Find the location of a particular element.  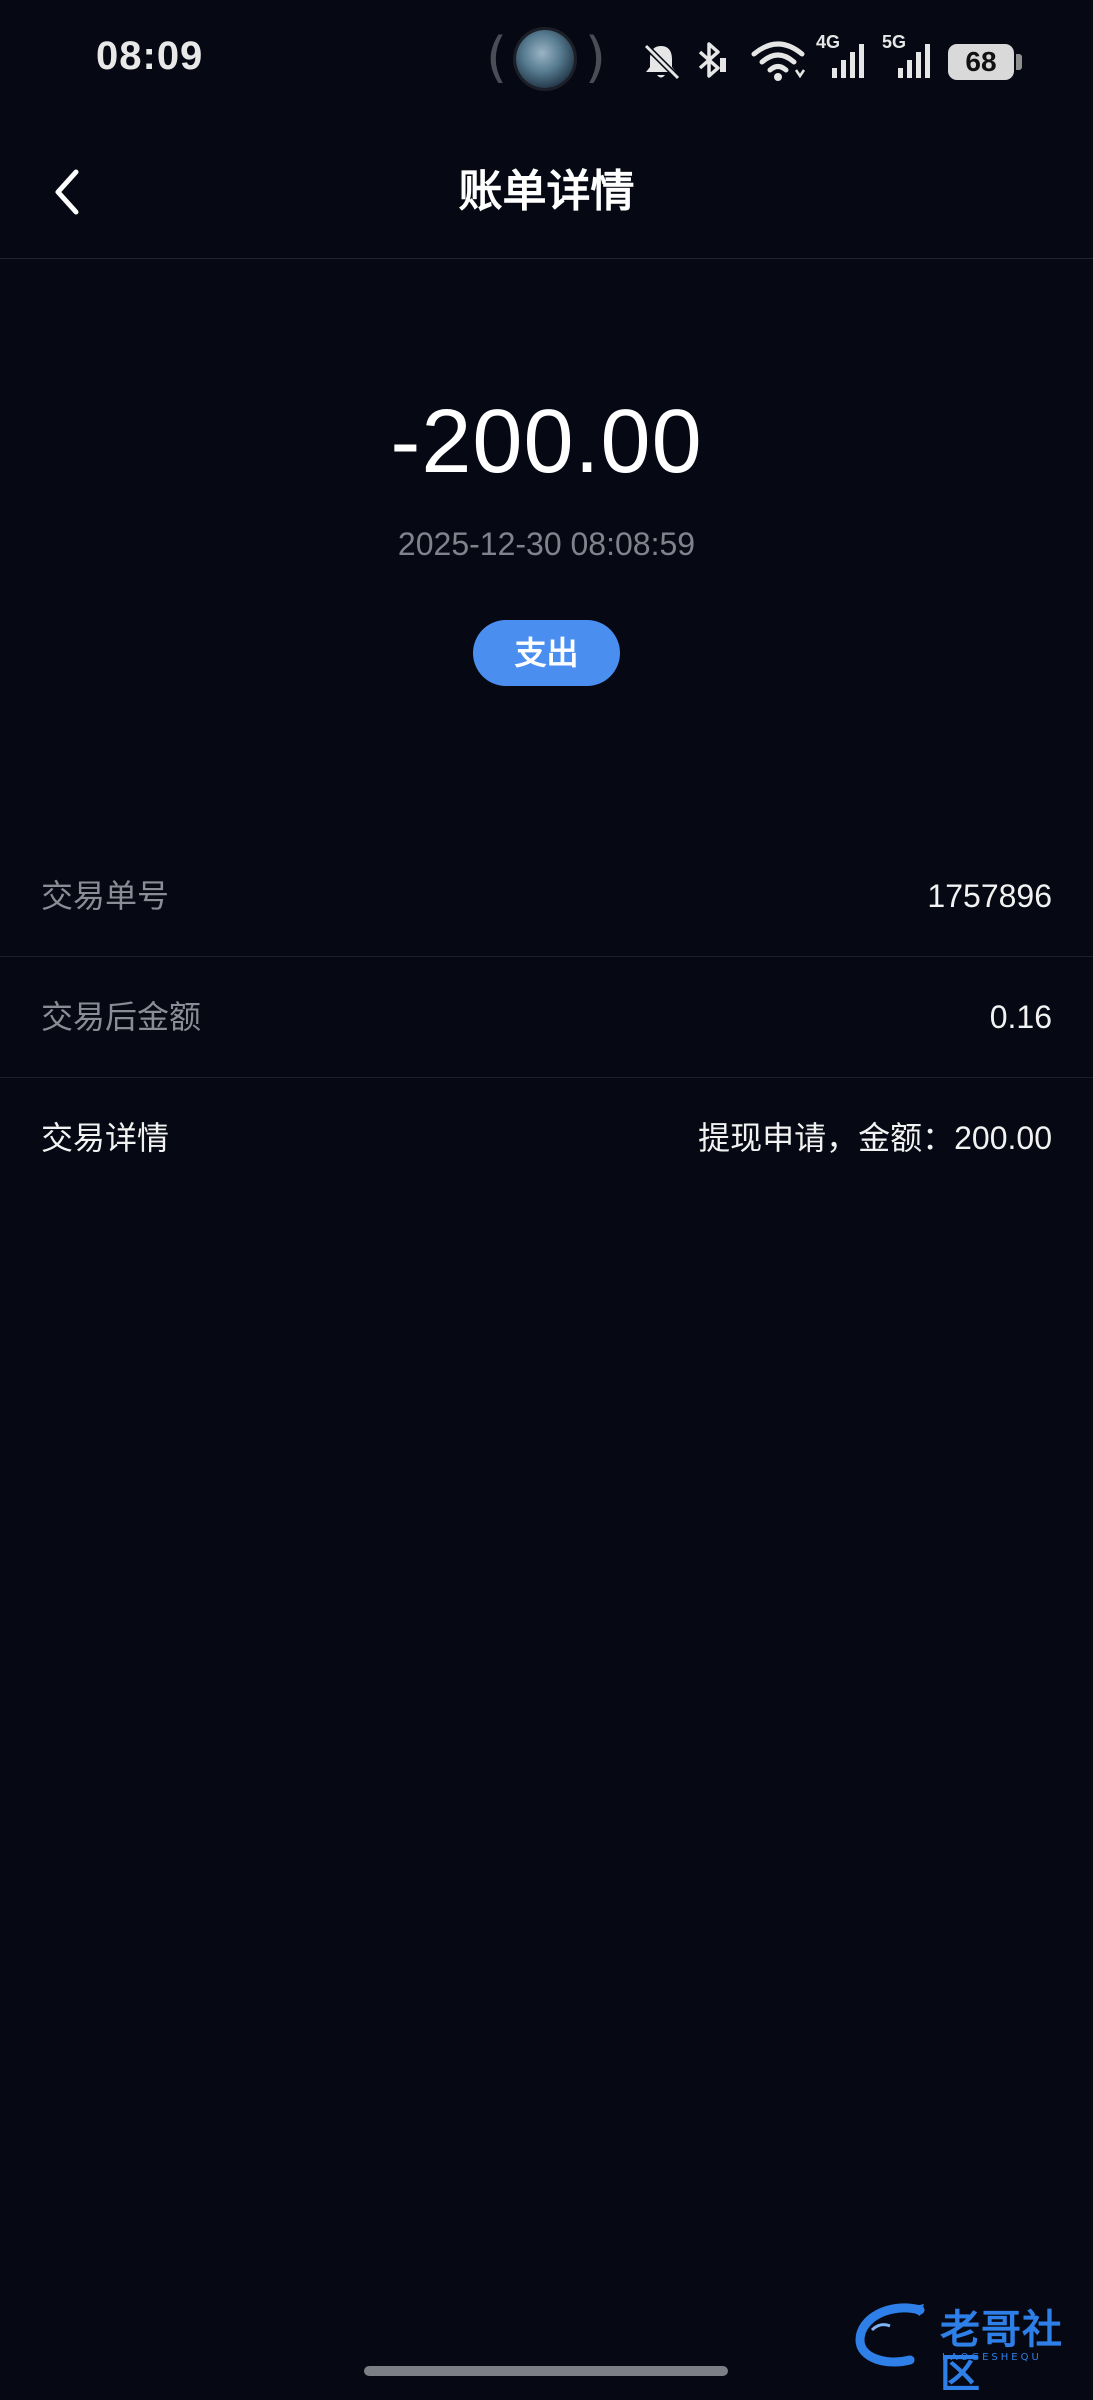

detail-row-balance-after: 交易后金额 0.16 is located at coordinates (546, 1017).